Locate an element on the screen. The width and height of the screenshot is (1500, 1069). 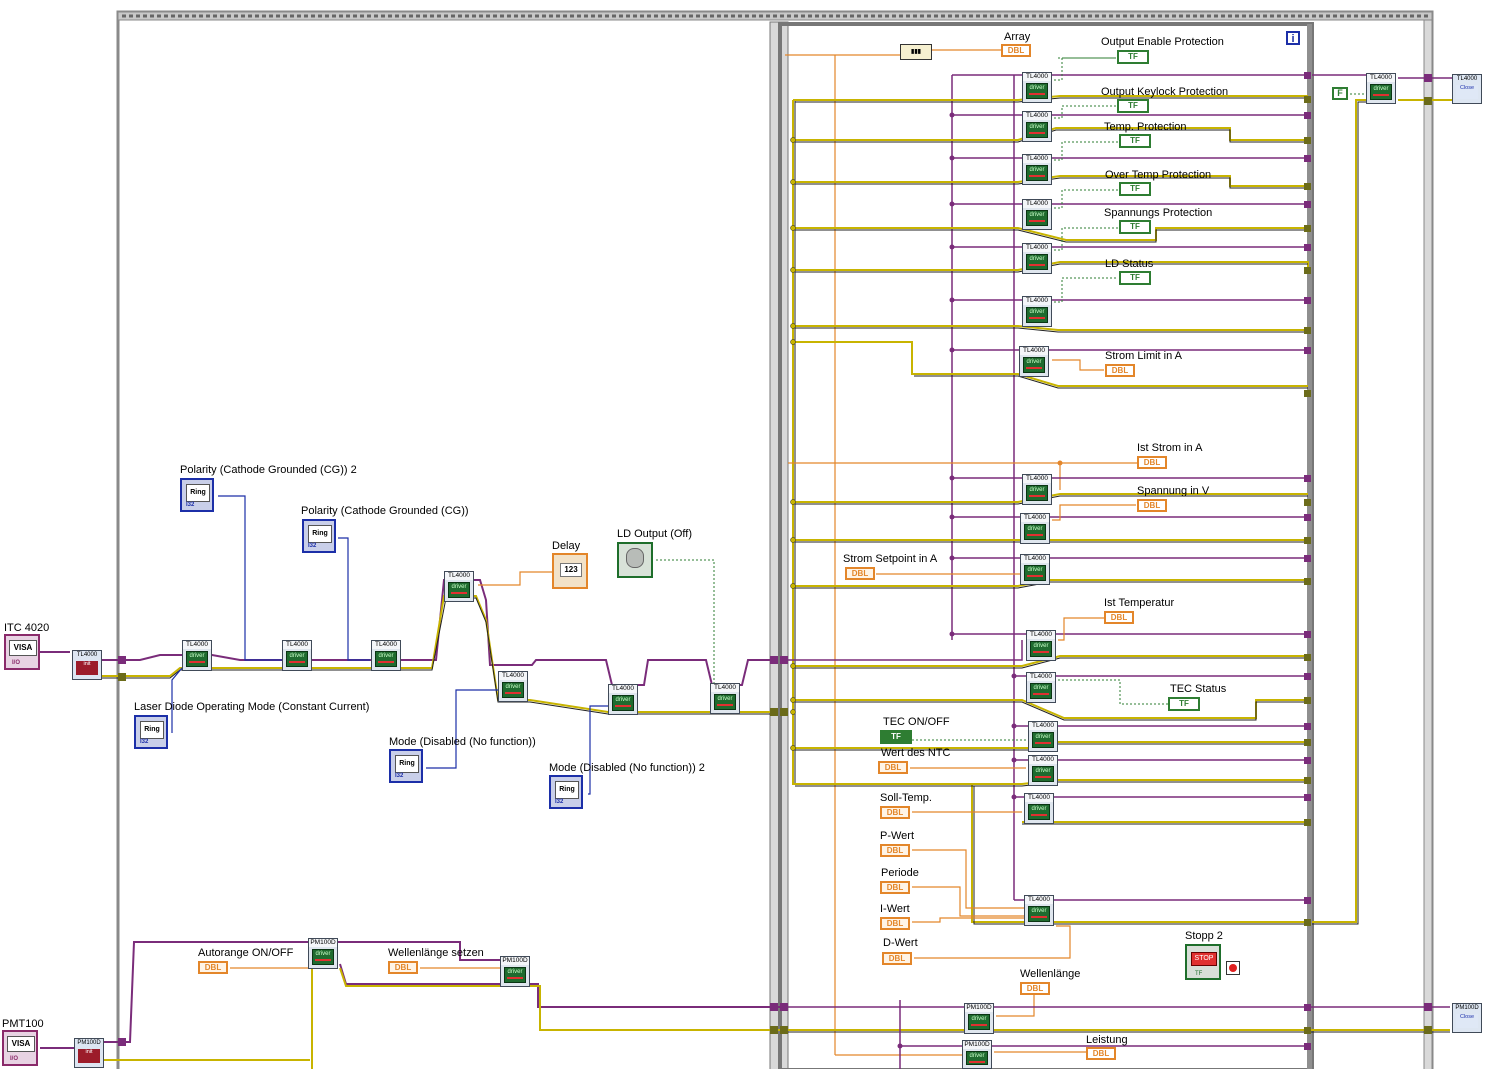
autorange-control: DBL is located at coordinates (213, 967).